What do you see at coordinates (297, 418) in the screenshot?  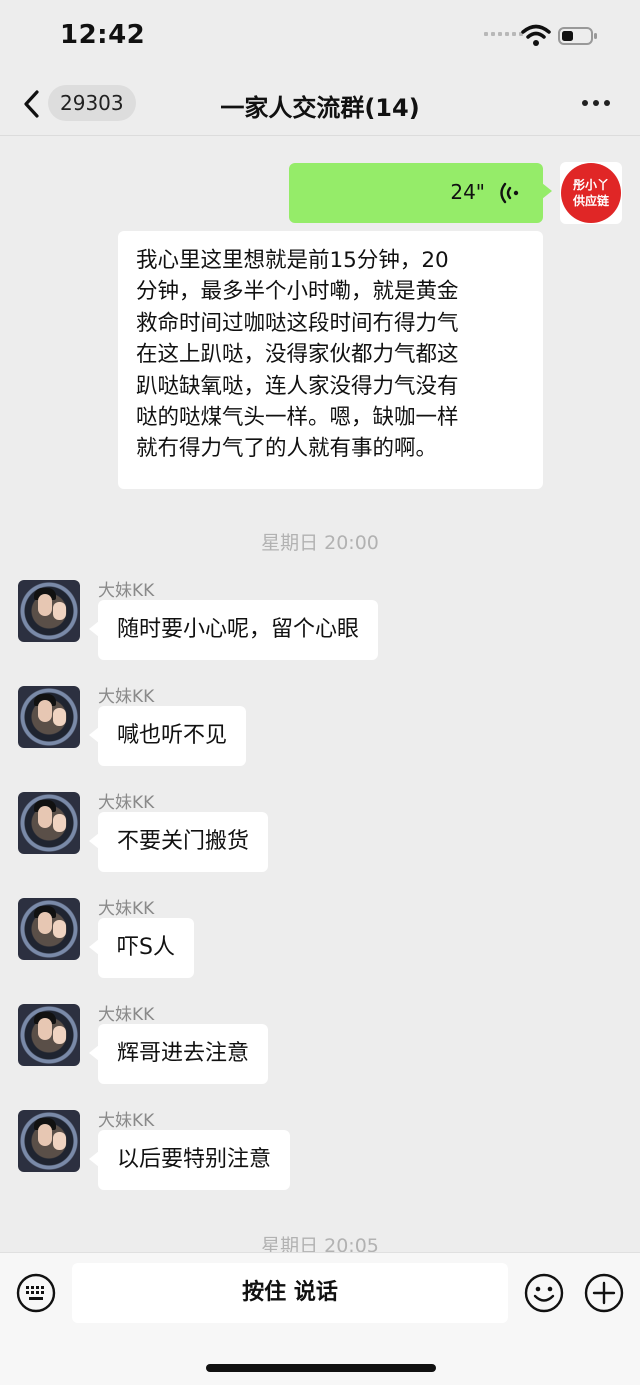 I see `transcript-line: 哒的哒煤气头一样。嗯，缺咖一样` at bounding box center [297, 418].